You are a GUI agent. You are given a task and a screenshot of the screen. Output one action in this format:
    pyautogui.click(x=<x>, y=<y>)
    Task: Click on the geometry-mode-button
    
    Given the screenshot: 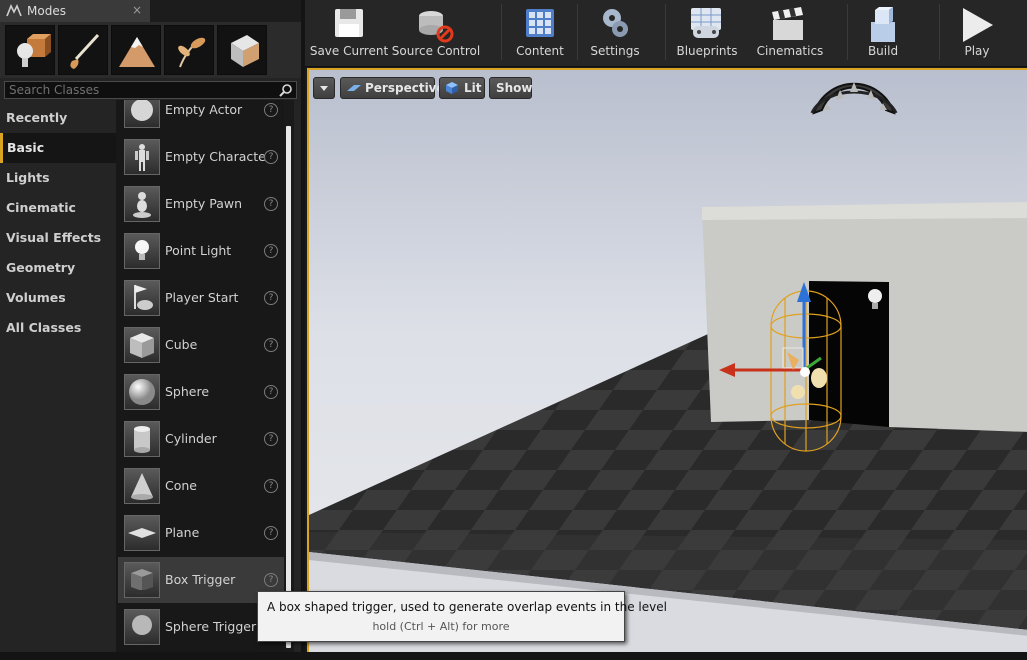 What is the action you would take?
    pyautogui.click(x=242, y=50)
    